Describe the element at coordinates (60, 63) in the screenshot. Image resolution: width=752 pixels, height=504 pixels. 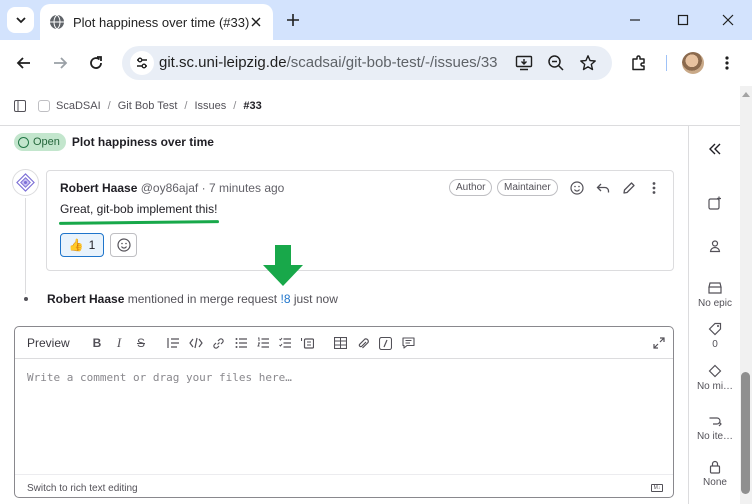
I see `forward-button` at that location.